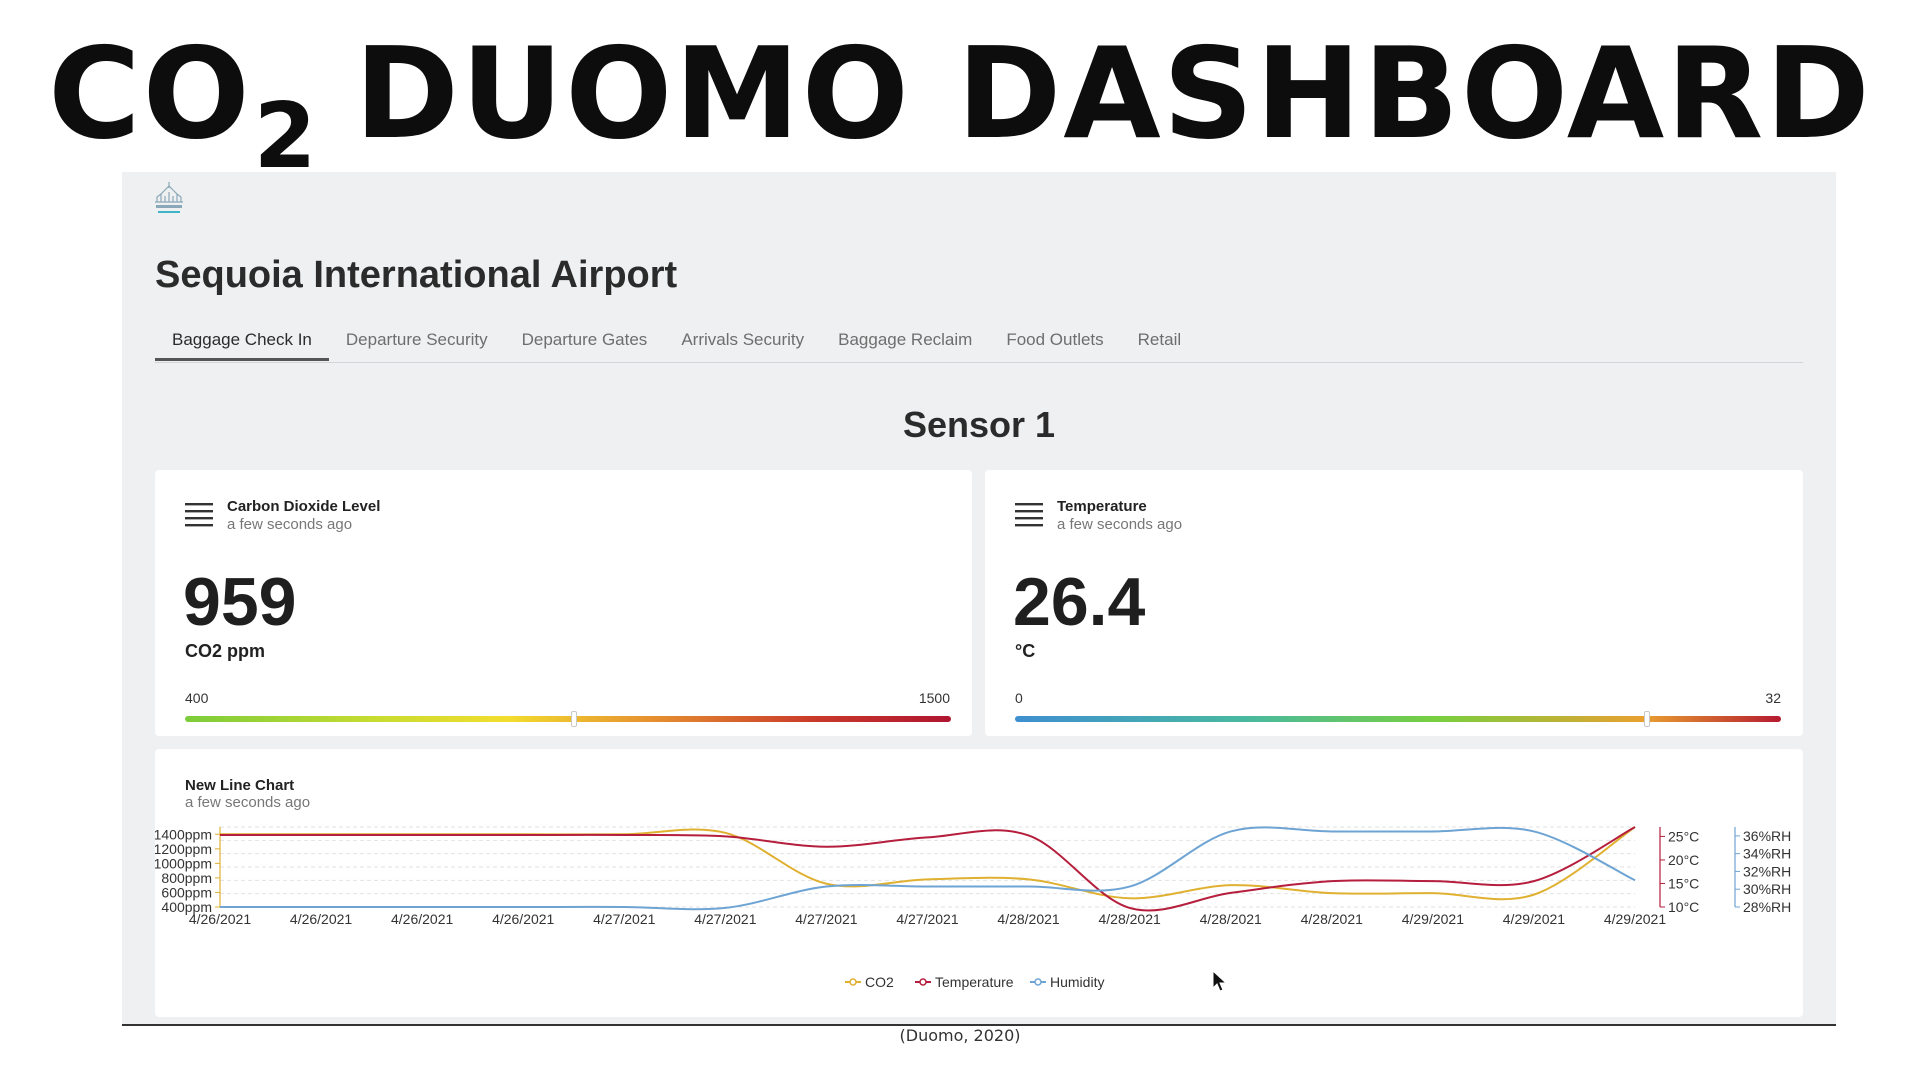 The height and width of the screenshot is (1080, 1920). What do you see at coordinates (742, 341) in the screenshot?
I see `tab-arrivals-security: Arrivals Security` at bounding box center [742, 341].